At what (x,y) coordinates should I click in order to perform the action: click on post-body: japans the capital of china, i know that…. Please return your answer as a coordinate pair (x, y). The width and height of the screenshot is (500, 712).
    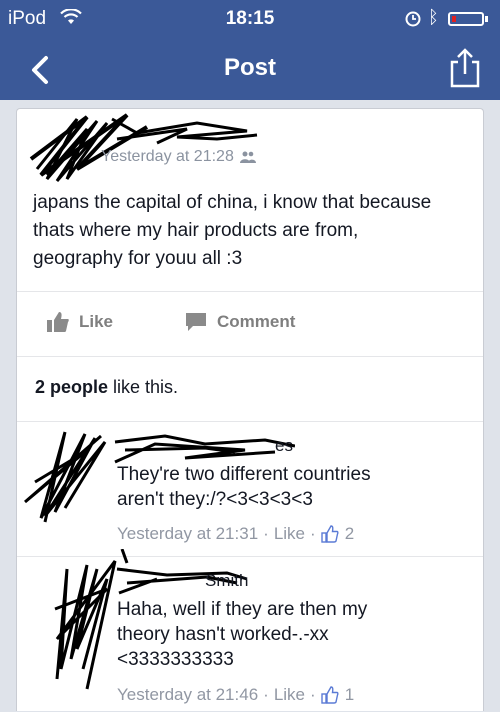
    Looking at the image, I should click on (232, 230).